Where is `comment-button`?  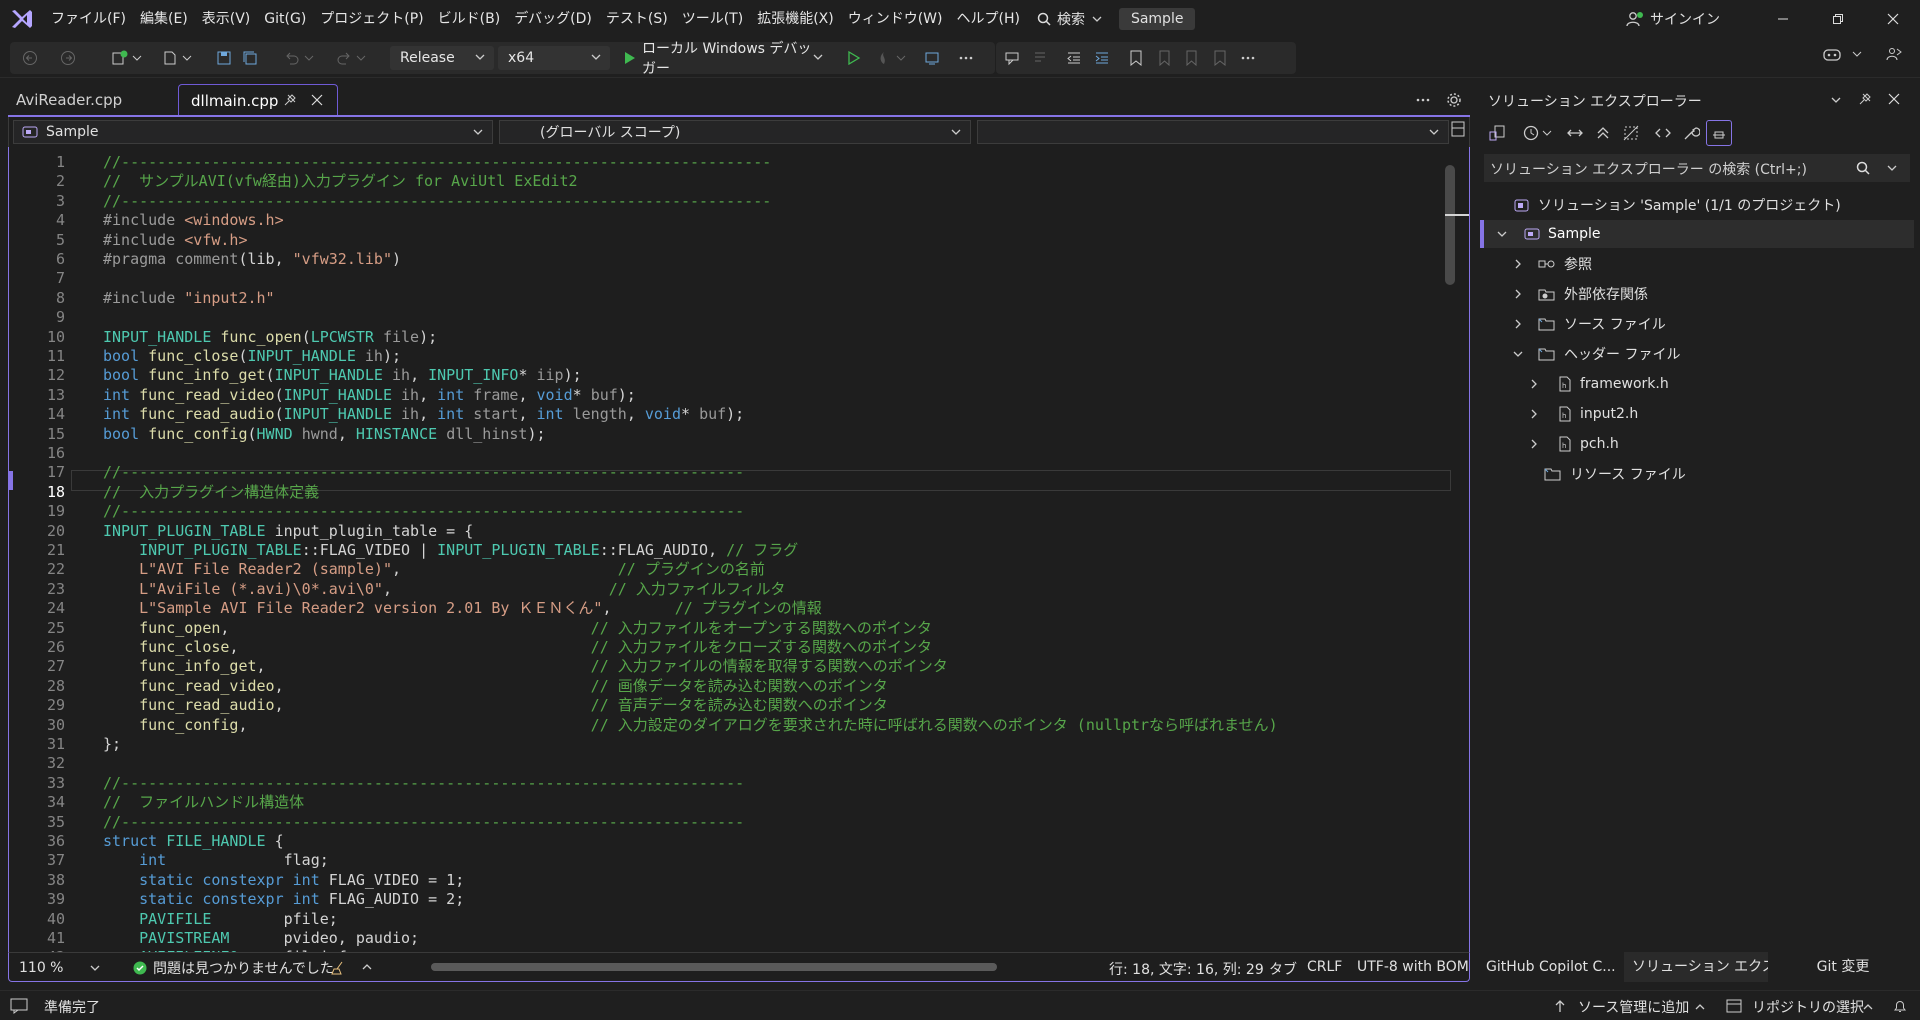
comment-button is located at coordinates (1012, 58).